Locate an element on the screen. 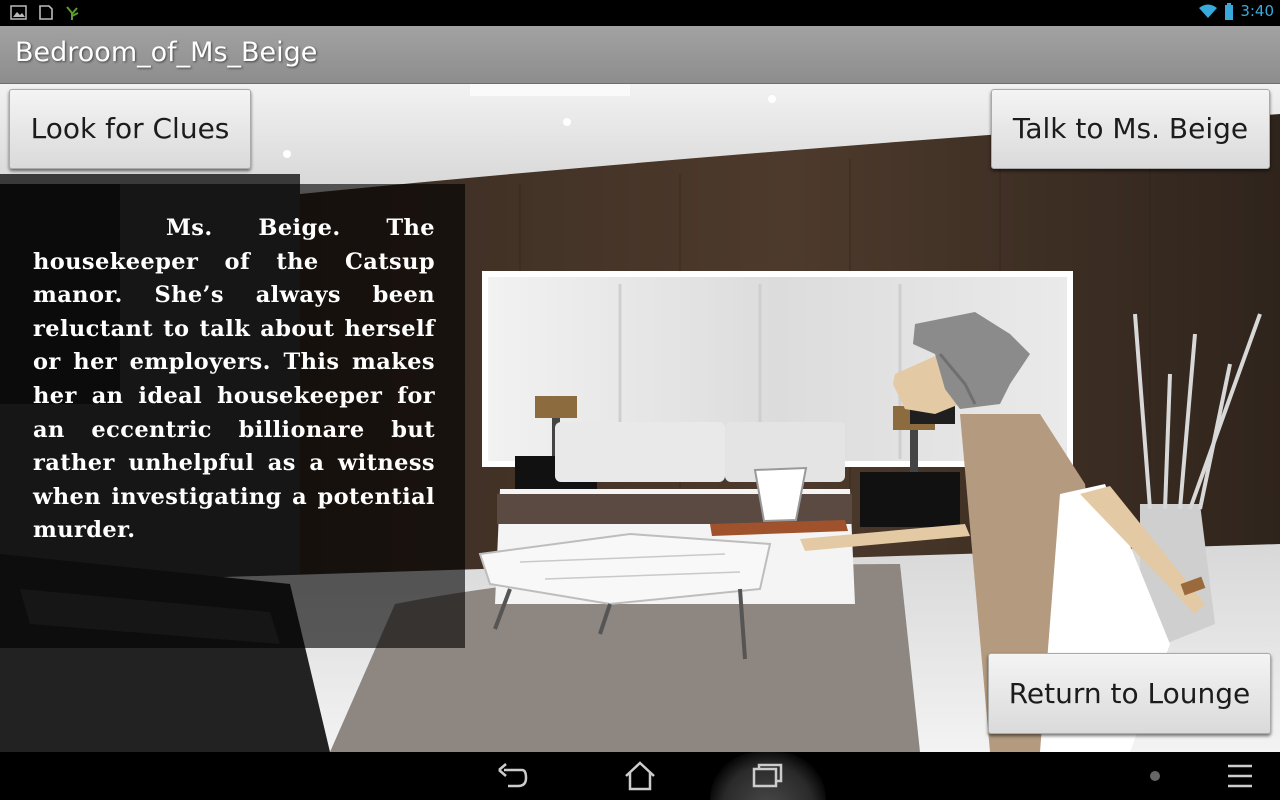 The height and width of the screenshot is (800, 1280). recent-apps-icon is located at coordinates (768, 776).